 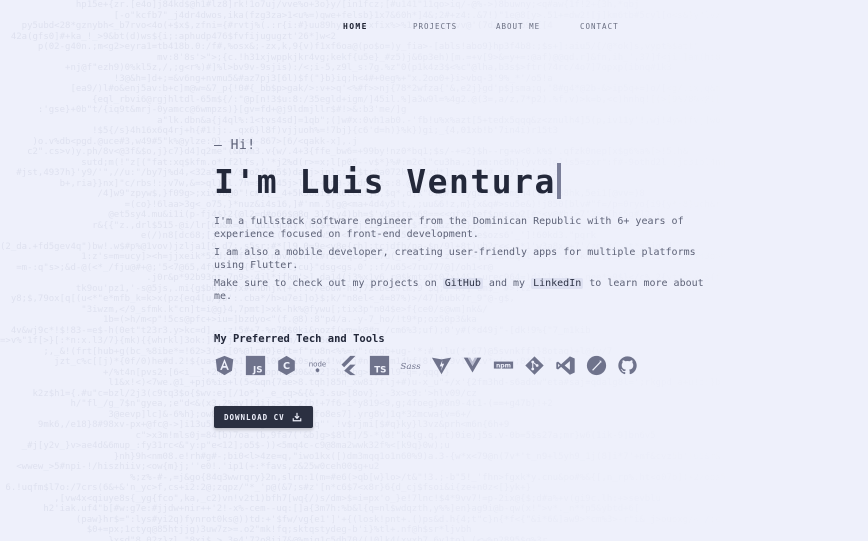 I want to click on hero-title: I'm Luis Ventura, so click(x=464, y=181).